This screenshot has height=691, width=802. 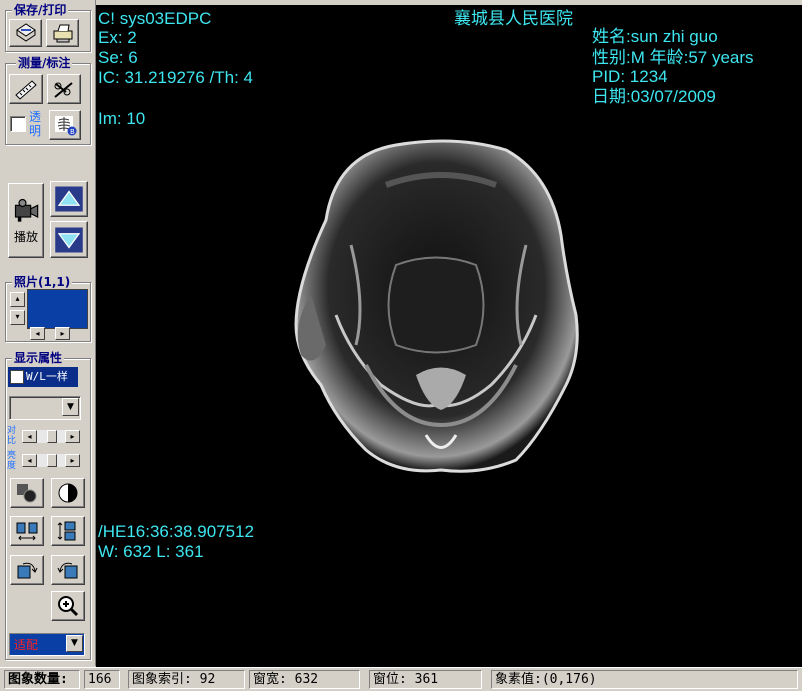 I want to click on play-label: 播放, so click(x=25, y=237).